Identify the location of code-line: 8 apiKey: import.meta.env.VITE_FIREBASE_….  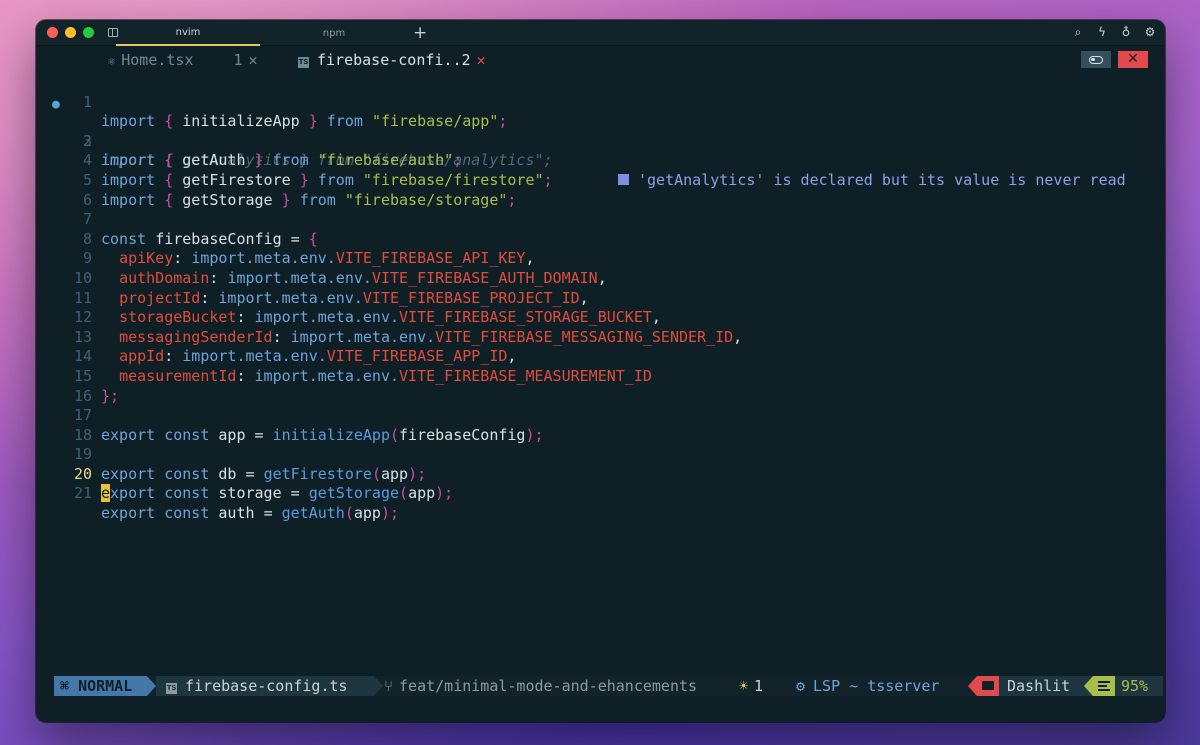
(600, 239).